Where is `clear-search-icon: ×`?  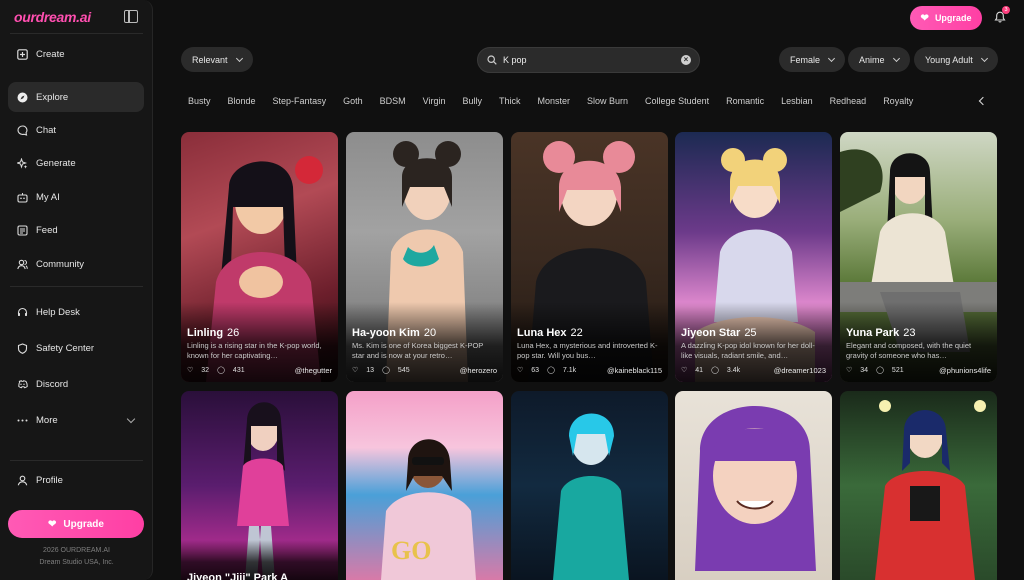 clear-search-icon: × is located at coordinates (686, 60).